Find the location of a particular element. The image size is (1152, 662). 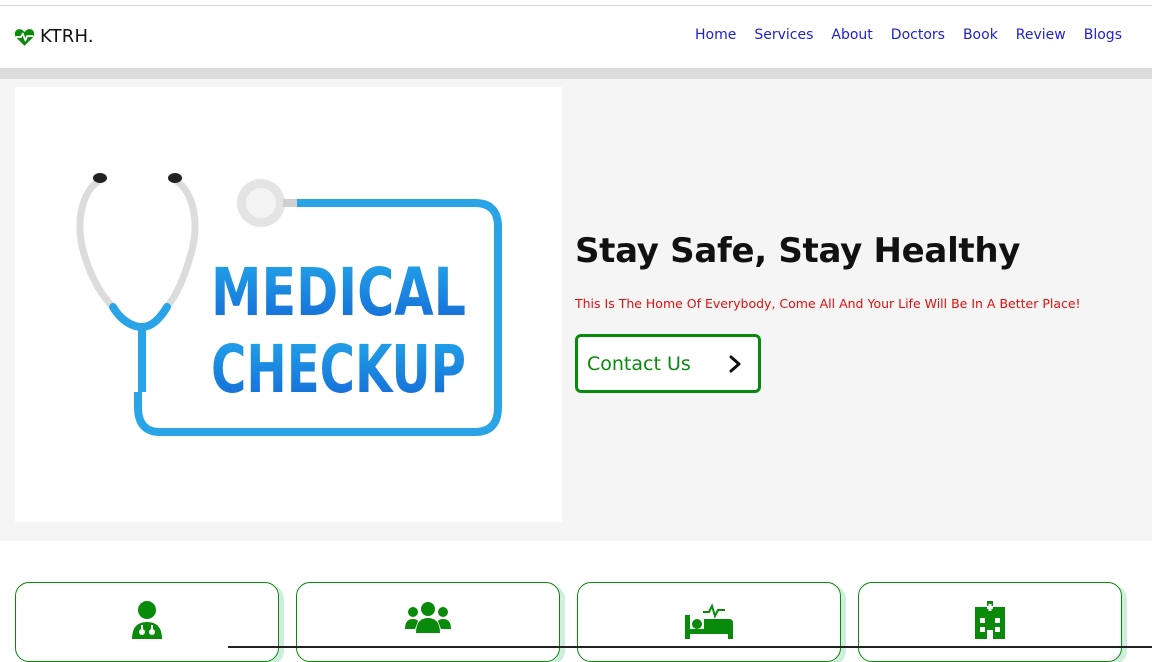

nav-review: Review is located at coordinates (1041, 35).